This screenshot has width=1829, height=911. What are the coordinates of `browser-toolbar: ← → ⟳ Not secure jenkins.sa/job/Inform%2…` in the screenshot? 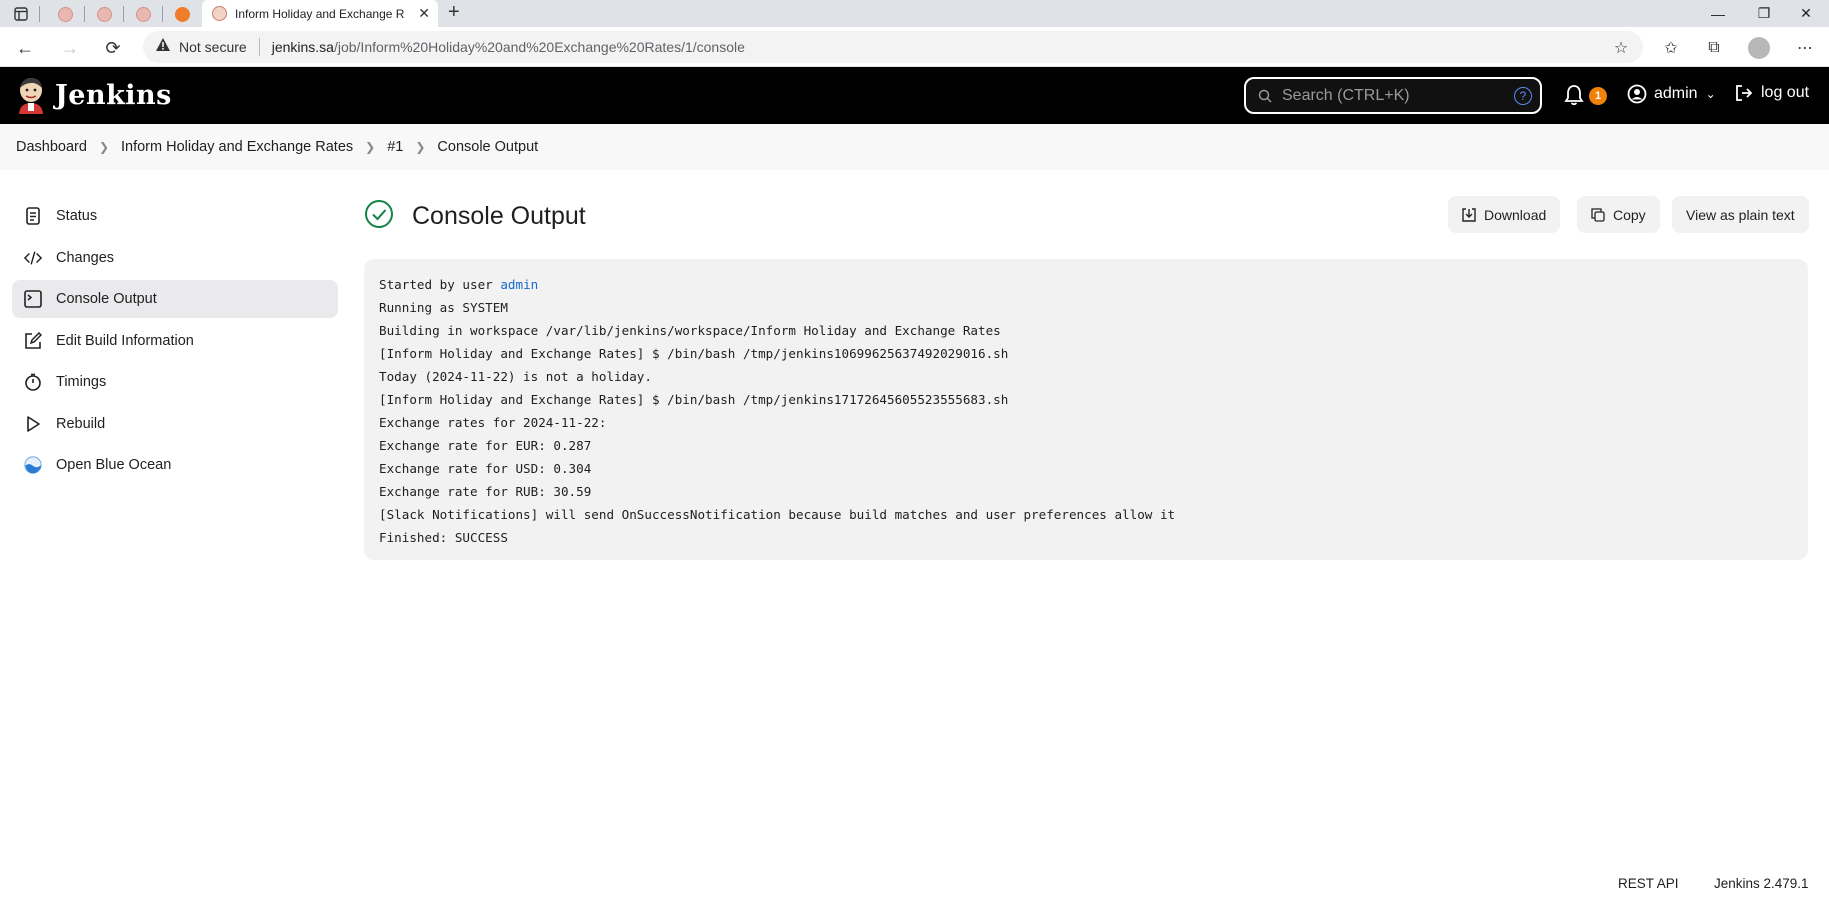 It's located at (914, 47).